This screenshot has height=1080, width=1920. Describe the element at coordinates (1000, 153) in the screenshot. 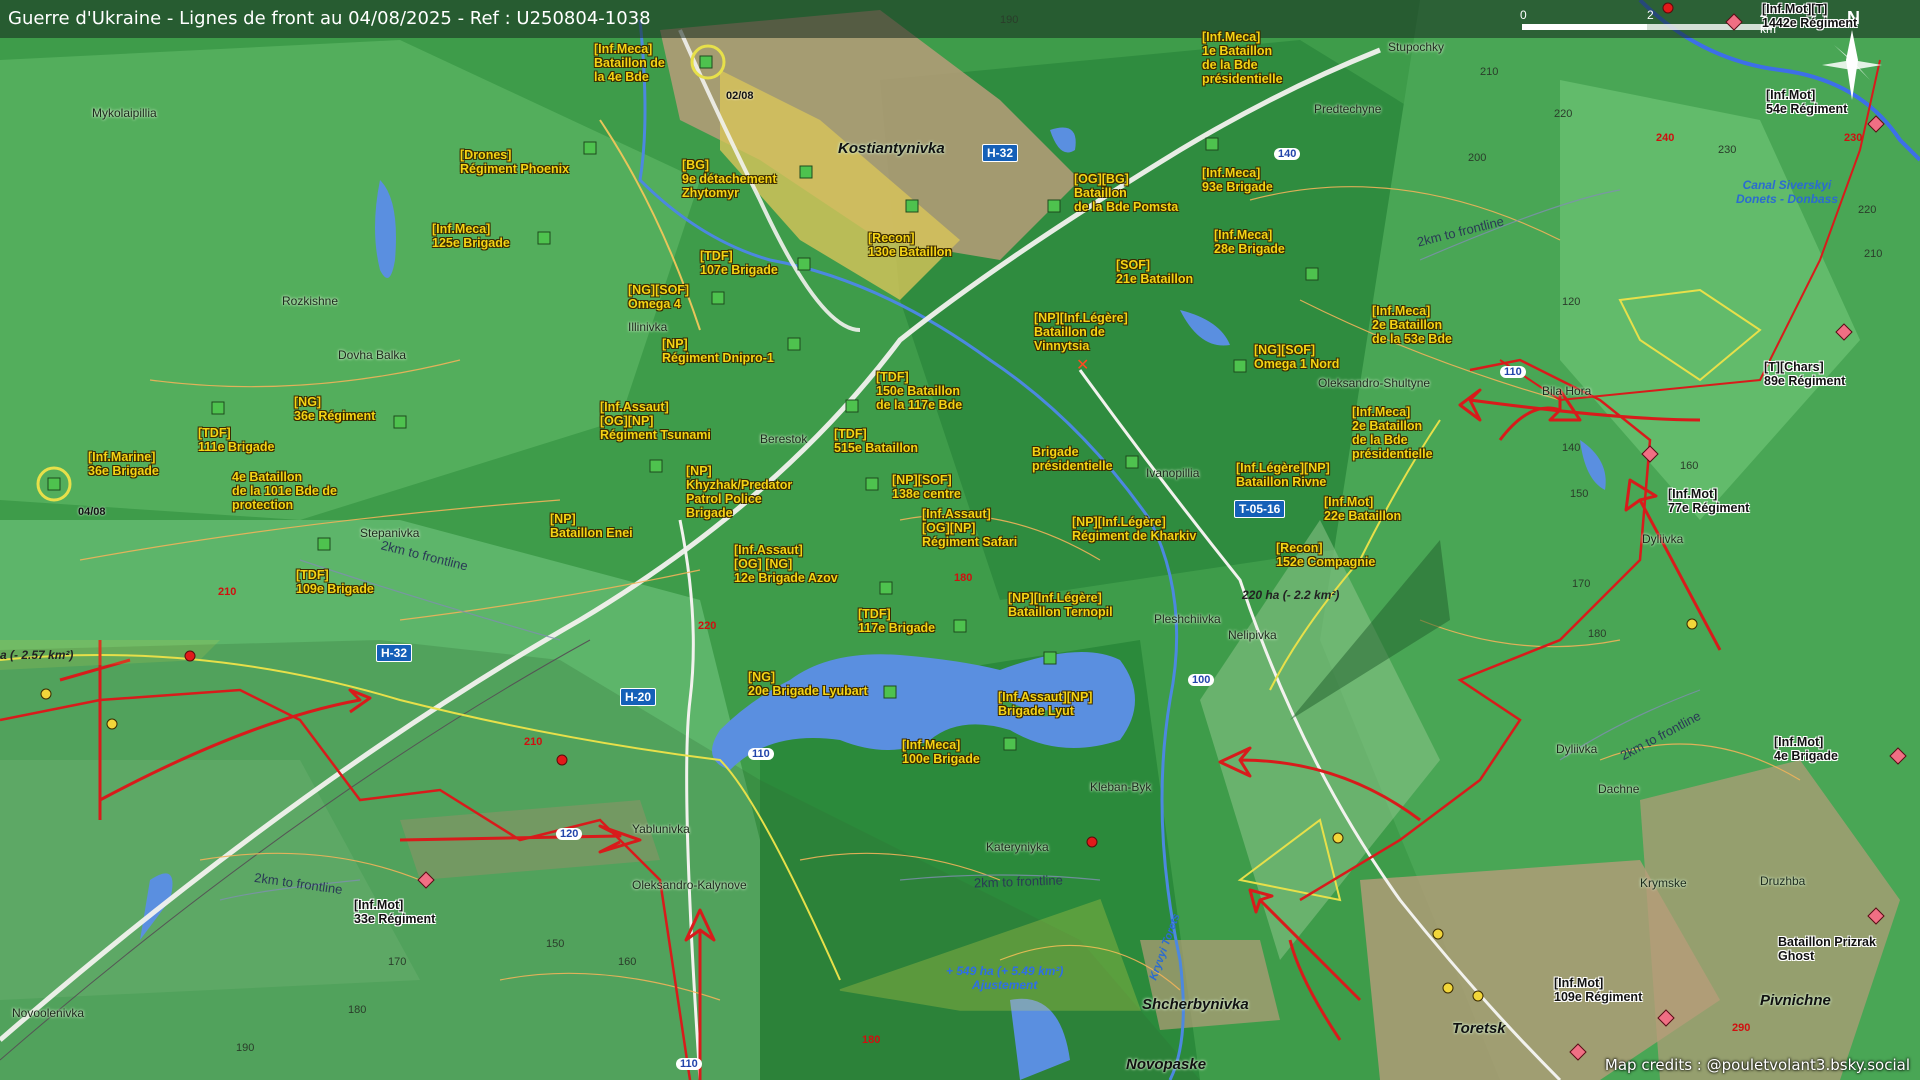

I see `road-shield: H-32` at that location.